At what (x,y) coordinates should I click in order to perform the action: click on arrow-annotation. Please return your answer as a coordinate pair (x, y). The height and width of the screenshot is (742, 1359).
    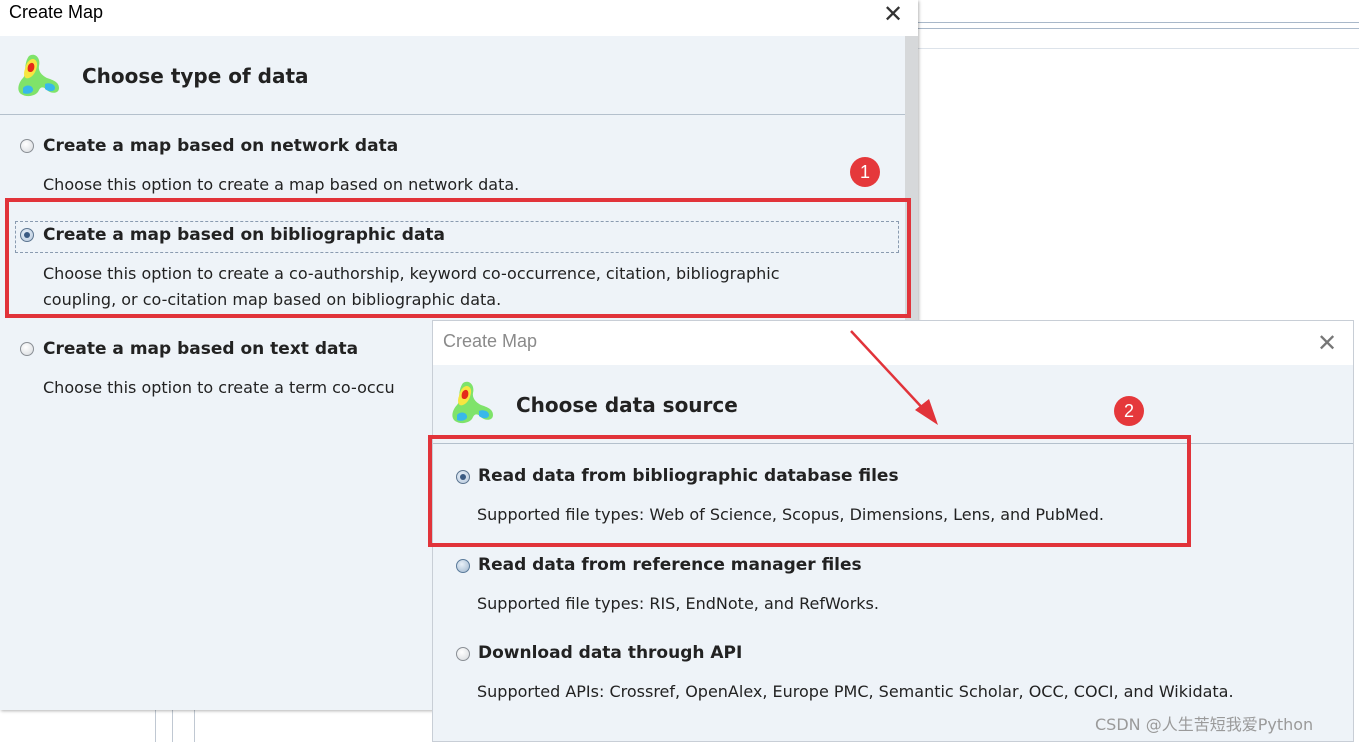
    Looking at the image, I should click on (894, 377).